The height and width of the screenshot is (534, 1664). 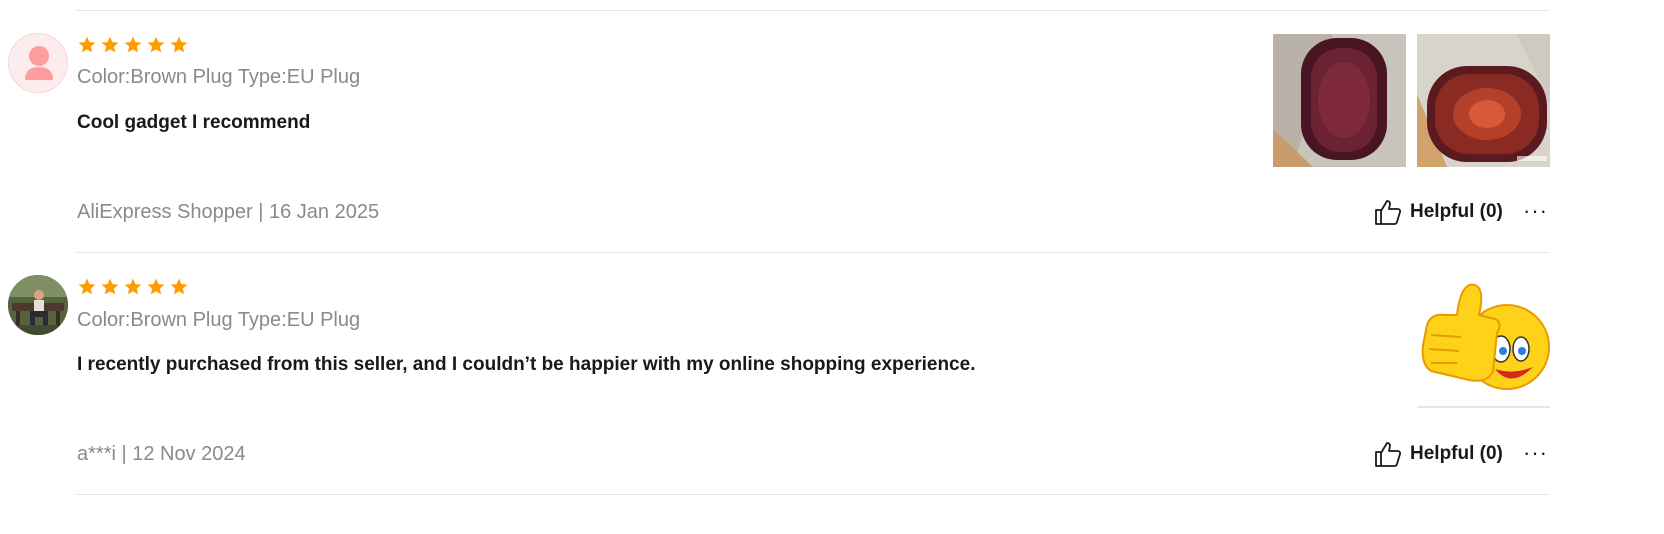 I want to click on review-footer: AliExpress Shopper | 16 Jan 2025, so click(x=228, y=212).